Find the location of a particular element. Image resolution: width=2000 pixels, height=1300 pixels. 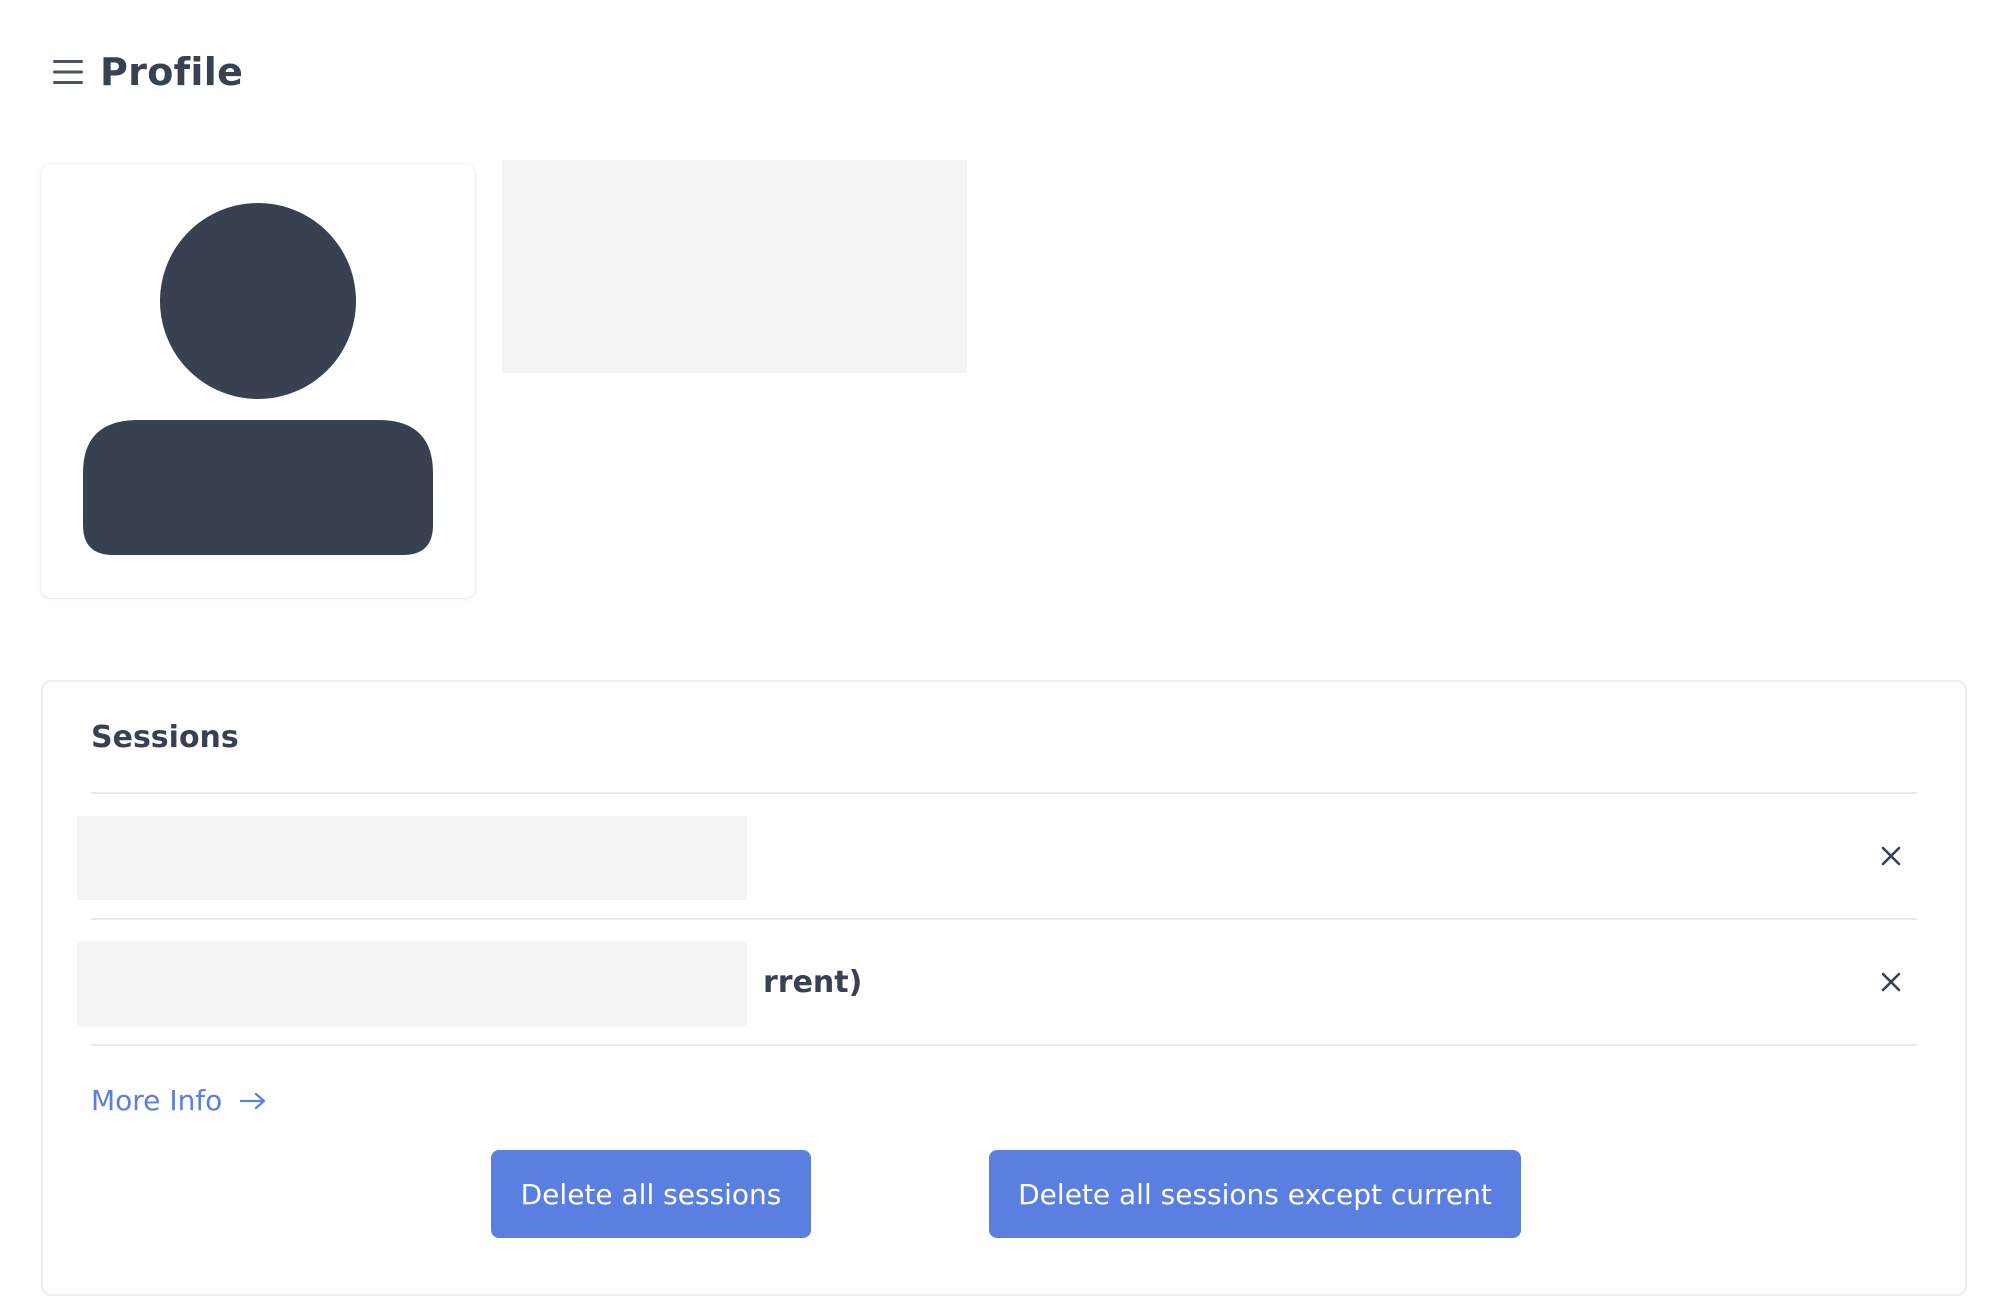

user-details-placeholder is located at coordinates (734, 266).